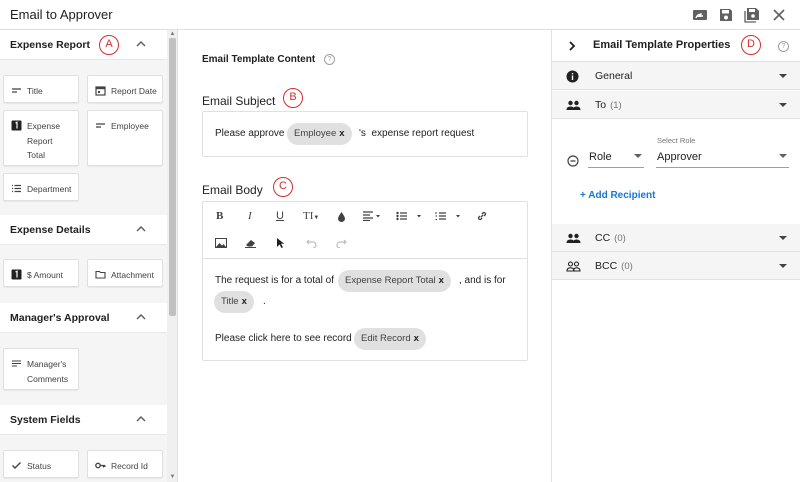 This screenshot has width=800, height=482. I want to click on subject-text-prefix: Please approve, so click(250, 133).